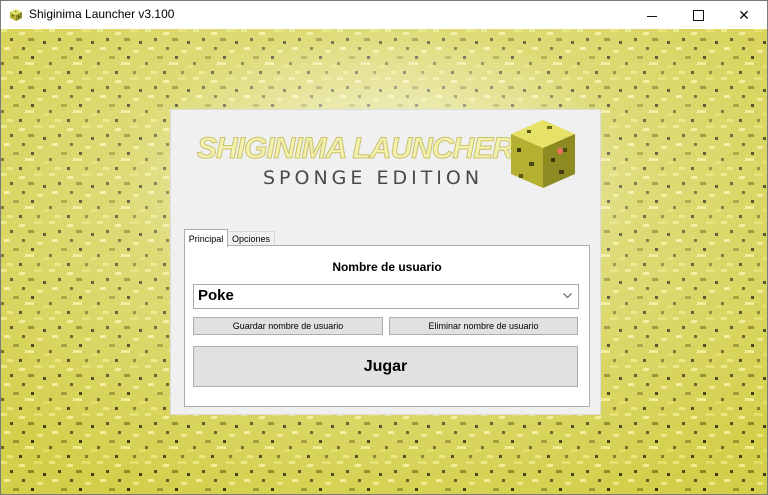 This screenshot has height=495, width=768. Describe the element at coordinates (384, 15) in the screenshot. I see `title-bar: Shiginima Launcher v3.100 ✕` at that location.